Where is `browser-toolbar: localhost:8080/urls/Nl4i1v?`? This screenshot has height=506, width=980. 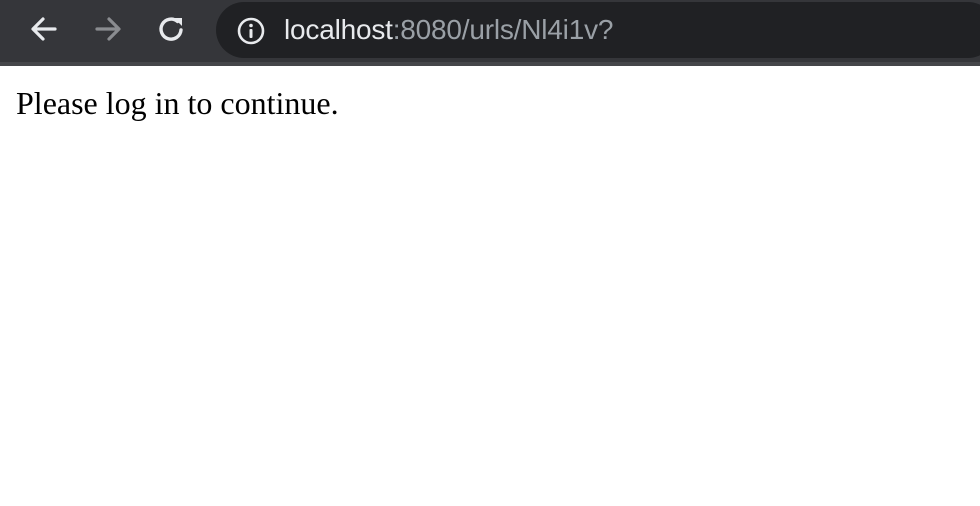
browser-toolbar: localhost:8080/urls/Nl4i1v? is located at coordinates (490, 33).